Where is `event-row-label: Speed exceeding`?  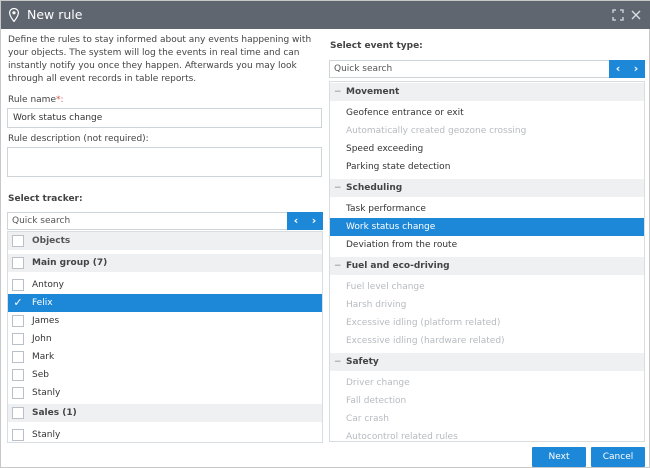 event-row-label: Speed exceeding is located at coordinates (385, 149).